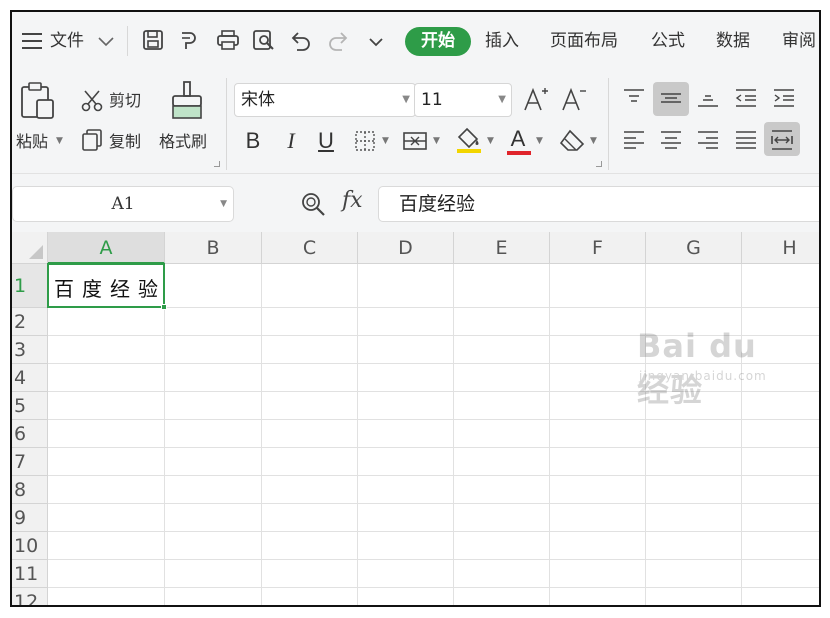 The image size is (830, 618). I want to click on undo-icon, so click(301, 41).